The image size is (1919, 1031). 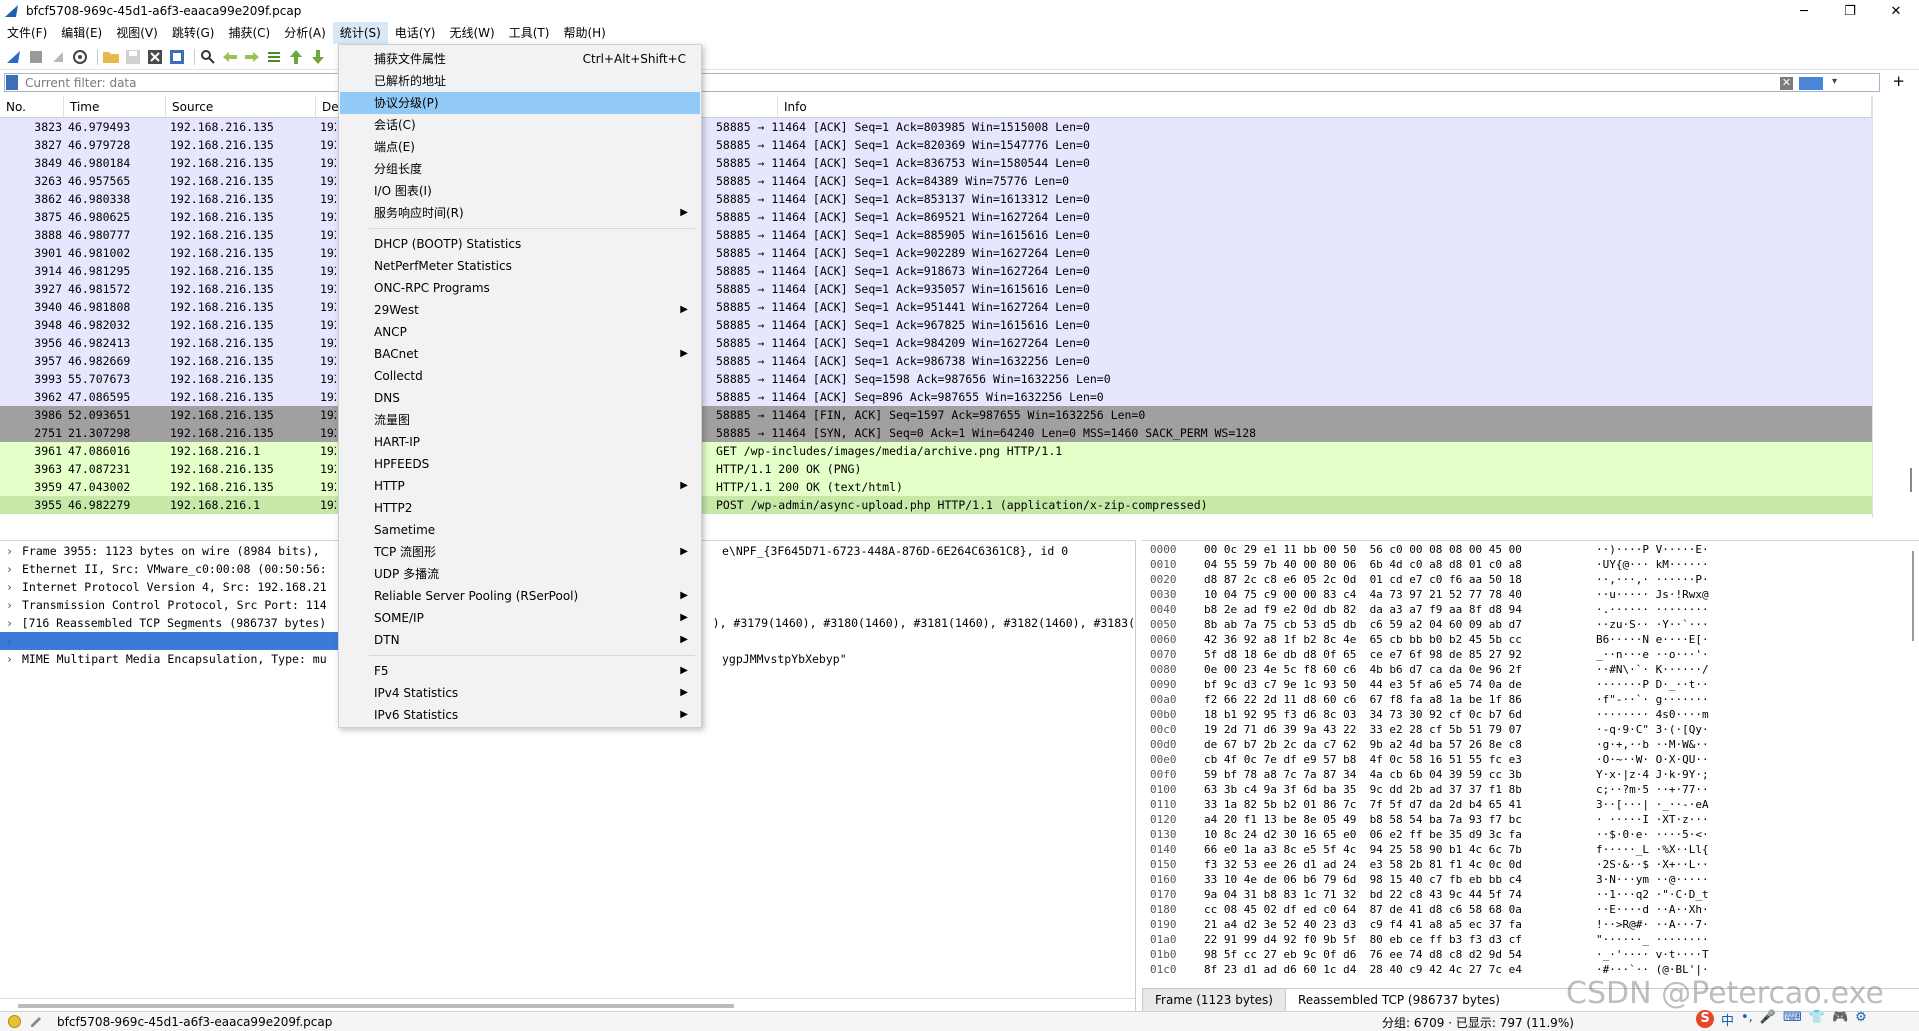 What do you see at coordinates (58, 57) in the screenshot?
I see `restart-capture-icon` at bounding box center [58, 57].